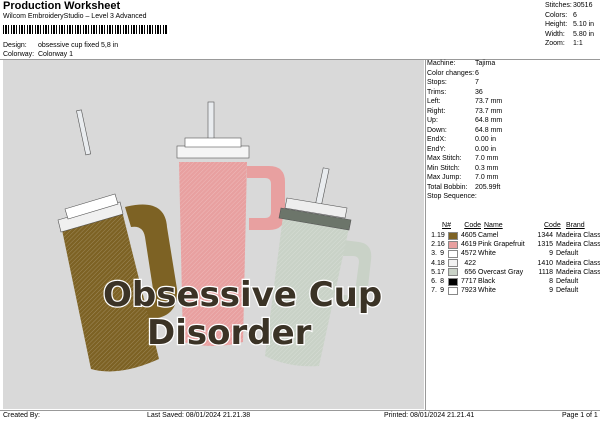  Describe the element at coordinates (555, 34) in the screenshot. I see `stat-label: Width:` at that location.